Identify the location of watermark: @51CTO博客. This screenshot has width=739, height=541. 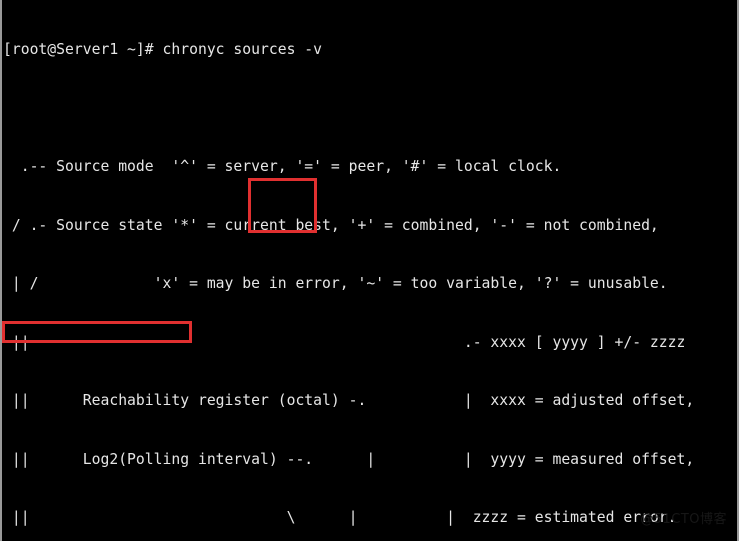
(683, 519).